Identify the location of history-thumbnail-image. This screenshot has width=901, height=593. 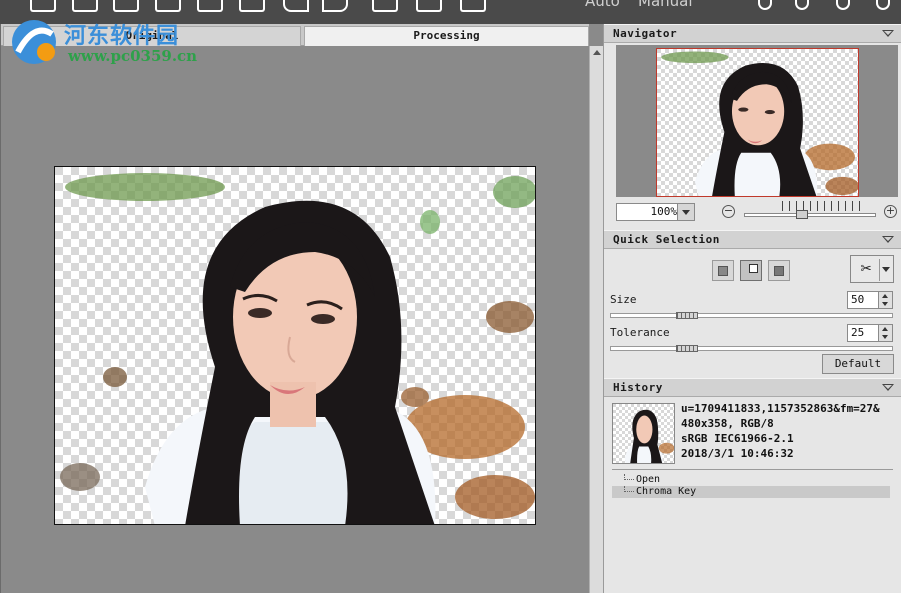
(649, 436).